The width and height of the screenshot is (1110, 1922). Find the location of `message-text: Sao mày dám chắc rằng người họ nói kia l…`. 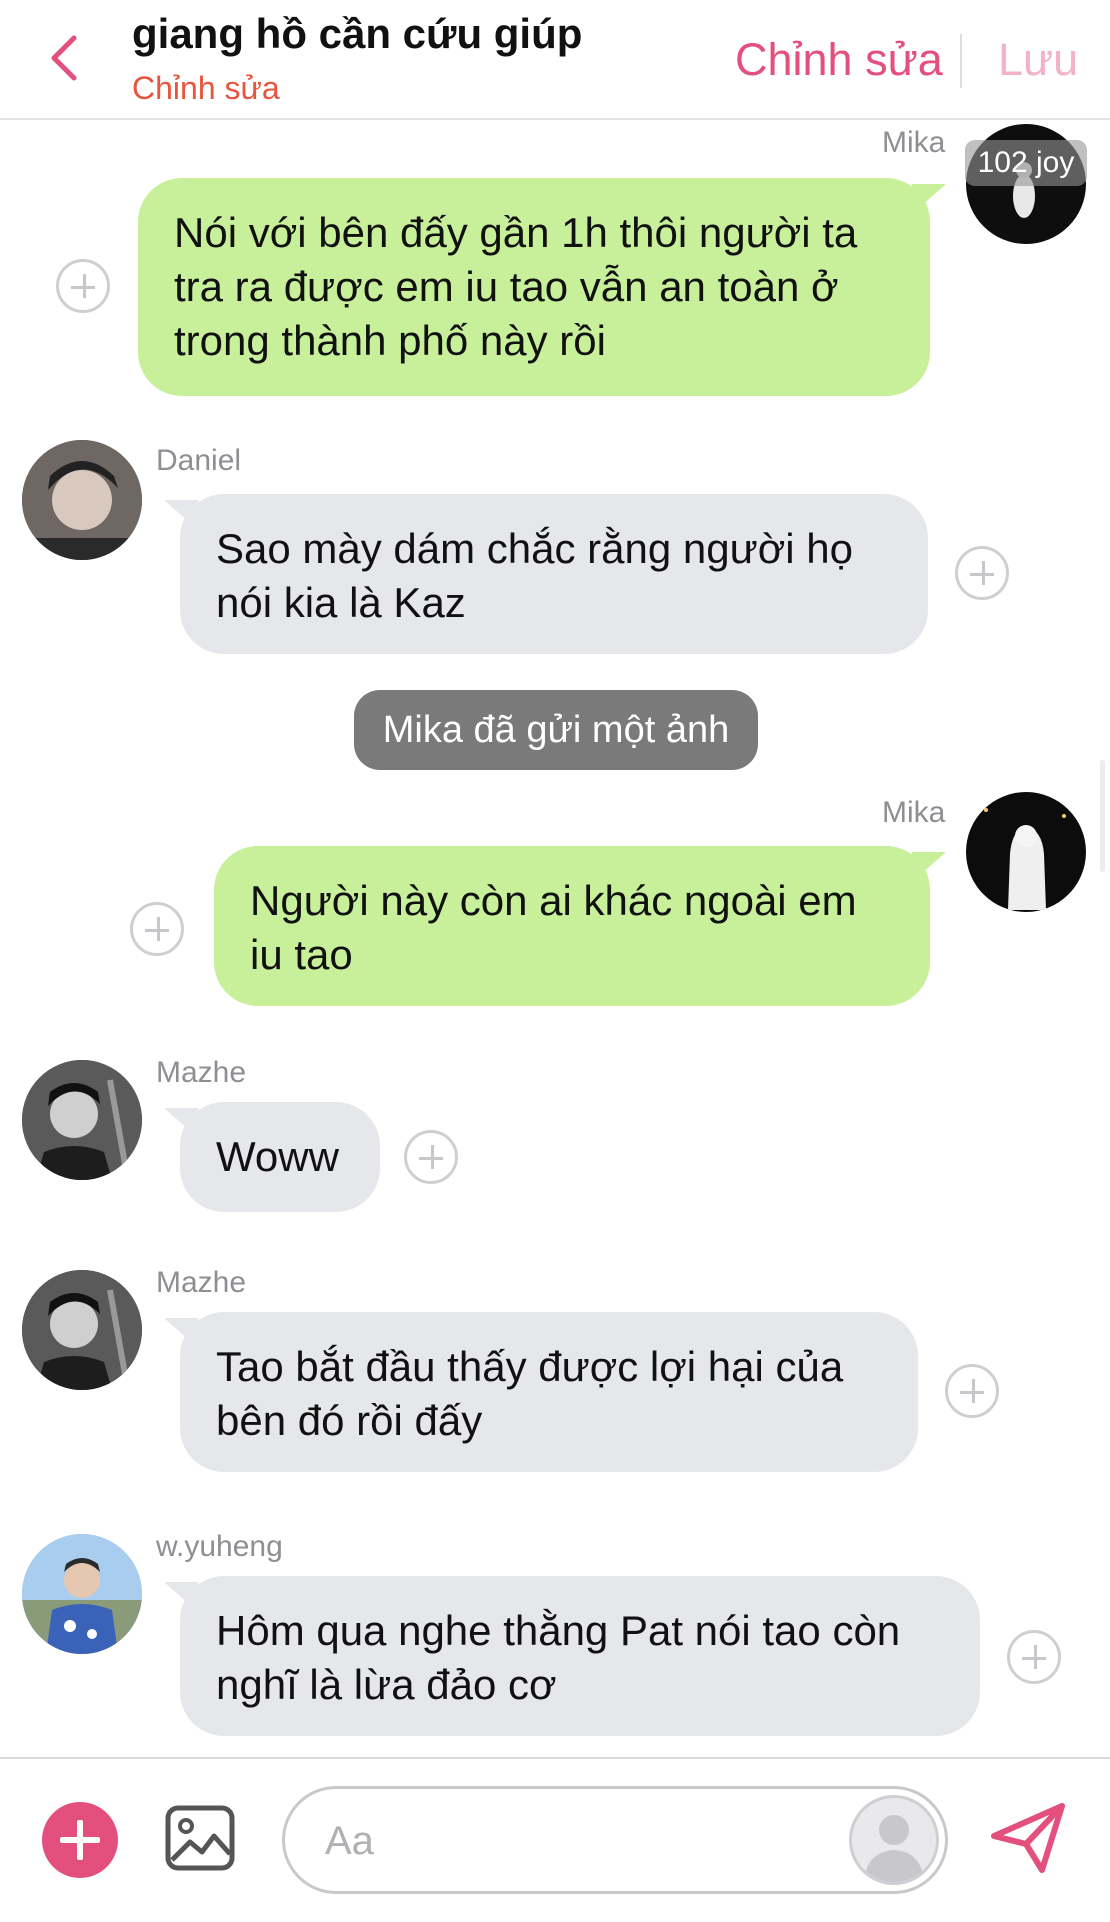

message-text: Sao mày dám chắc rằng người họ nói kia l… is located at coordinates (534, 575).